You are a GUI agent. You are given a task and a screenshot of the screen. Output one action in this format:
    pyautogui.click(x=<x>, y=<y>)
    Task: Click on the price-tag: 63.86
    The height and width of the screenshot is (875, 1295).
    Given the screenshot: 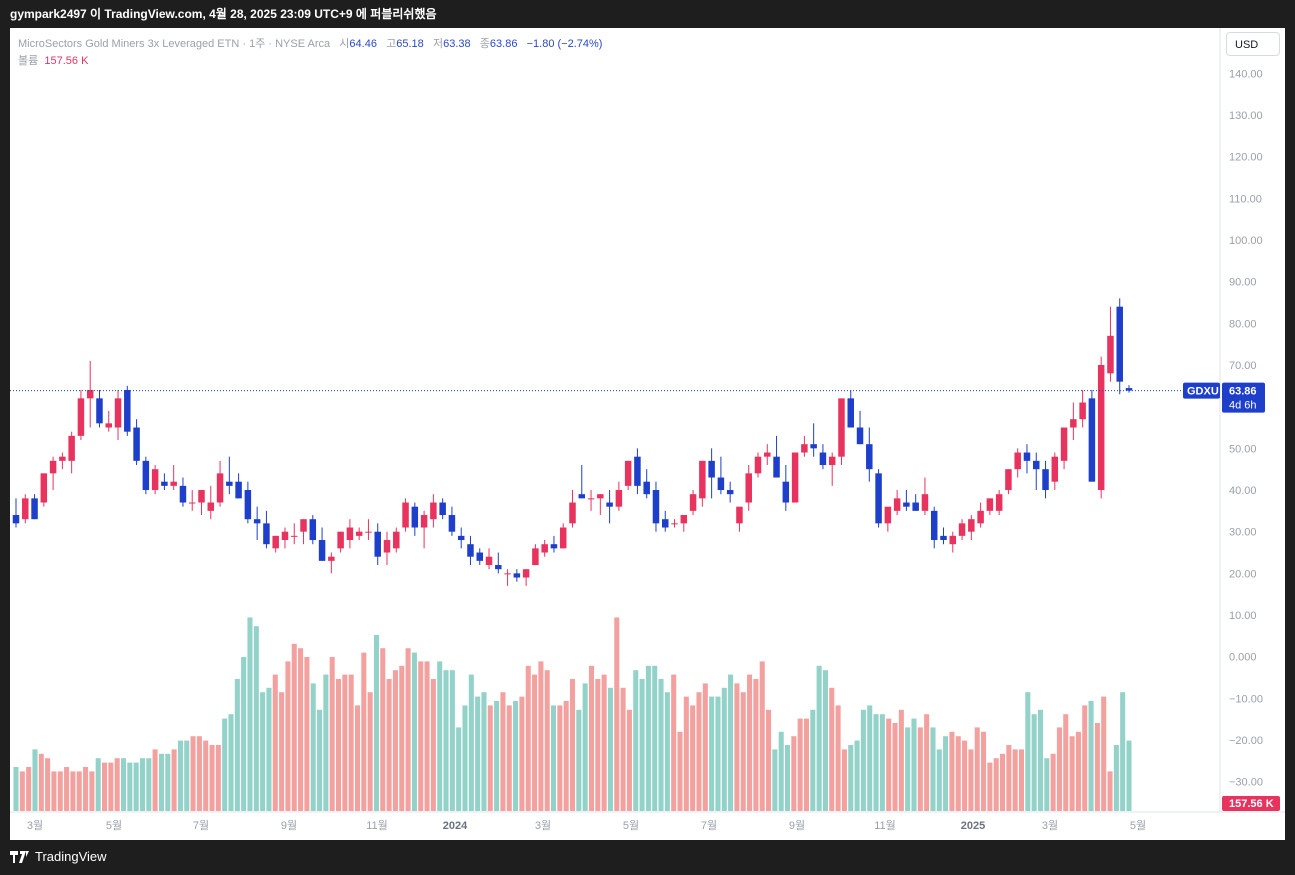 What is the action you would take?
    pyautogui.click(x=1243, y=392)
    